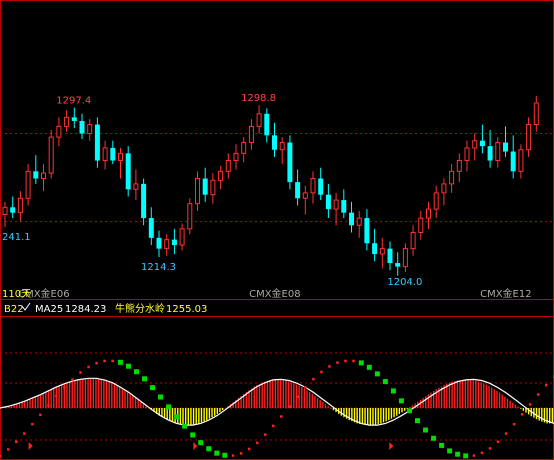  What do you see at coordinates (14, 309) in the screenshot?
I see `indicator-name: B22` at bounding box center [14, 309].